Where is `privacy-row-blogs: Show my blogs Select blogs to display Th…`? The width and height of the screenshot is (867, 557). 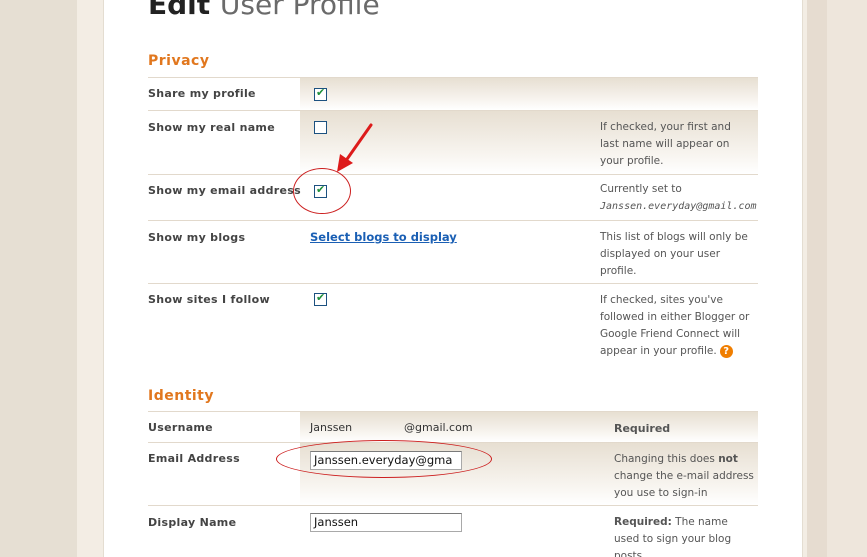
privacy-row-blogs: Show my blogs Select blogs to display Th… is located at coordinates (453, 251).